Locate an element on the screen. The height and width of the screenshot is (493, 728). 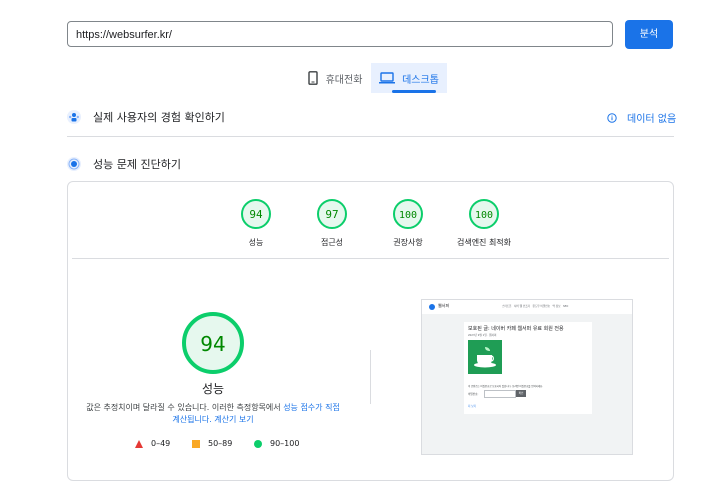
tab-desktop-label: 데스크톱 is located at coordinates (420, 80).